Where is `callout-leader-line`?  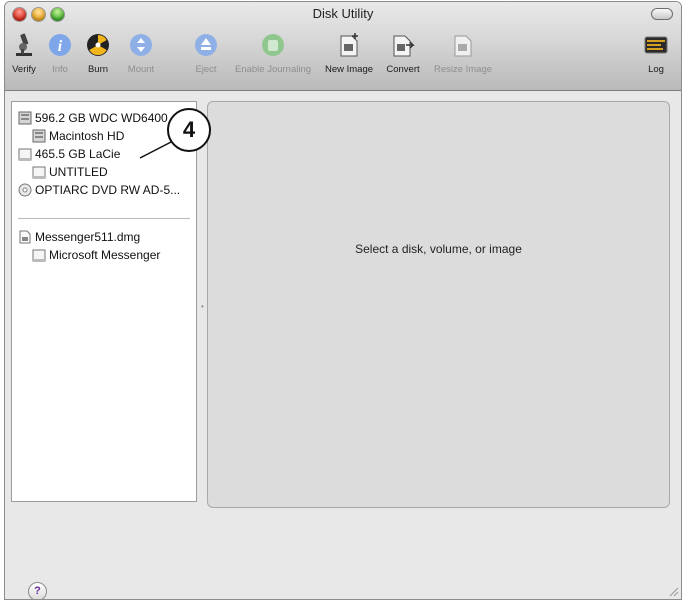 callout-leader-line is located at coordinates (156, 149).